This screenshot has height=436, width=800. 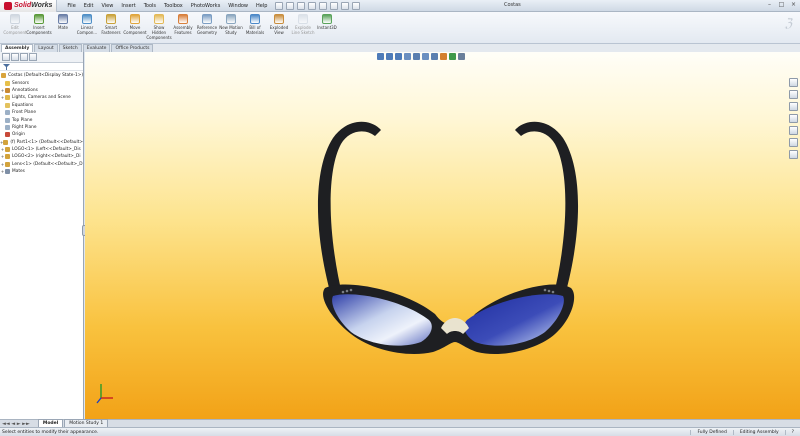 I want to click on move-component-button: Move Component, so click(x=135, y=27).